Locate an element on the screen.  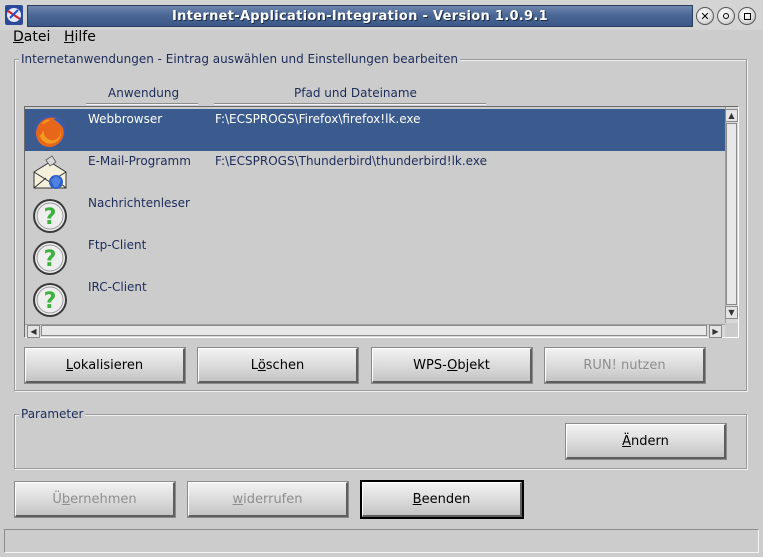
vertical-scrollbar: ▲ ▼ is located at coordinates (731, 215).